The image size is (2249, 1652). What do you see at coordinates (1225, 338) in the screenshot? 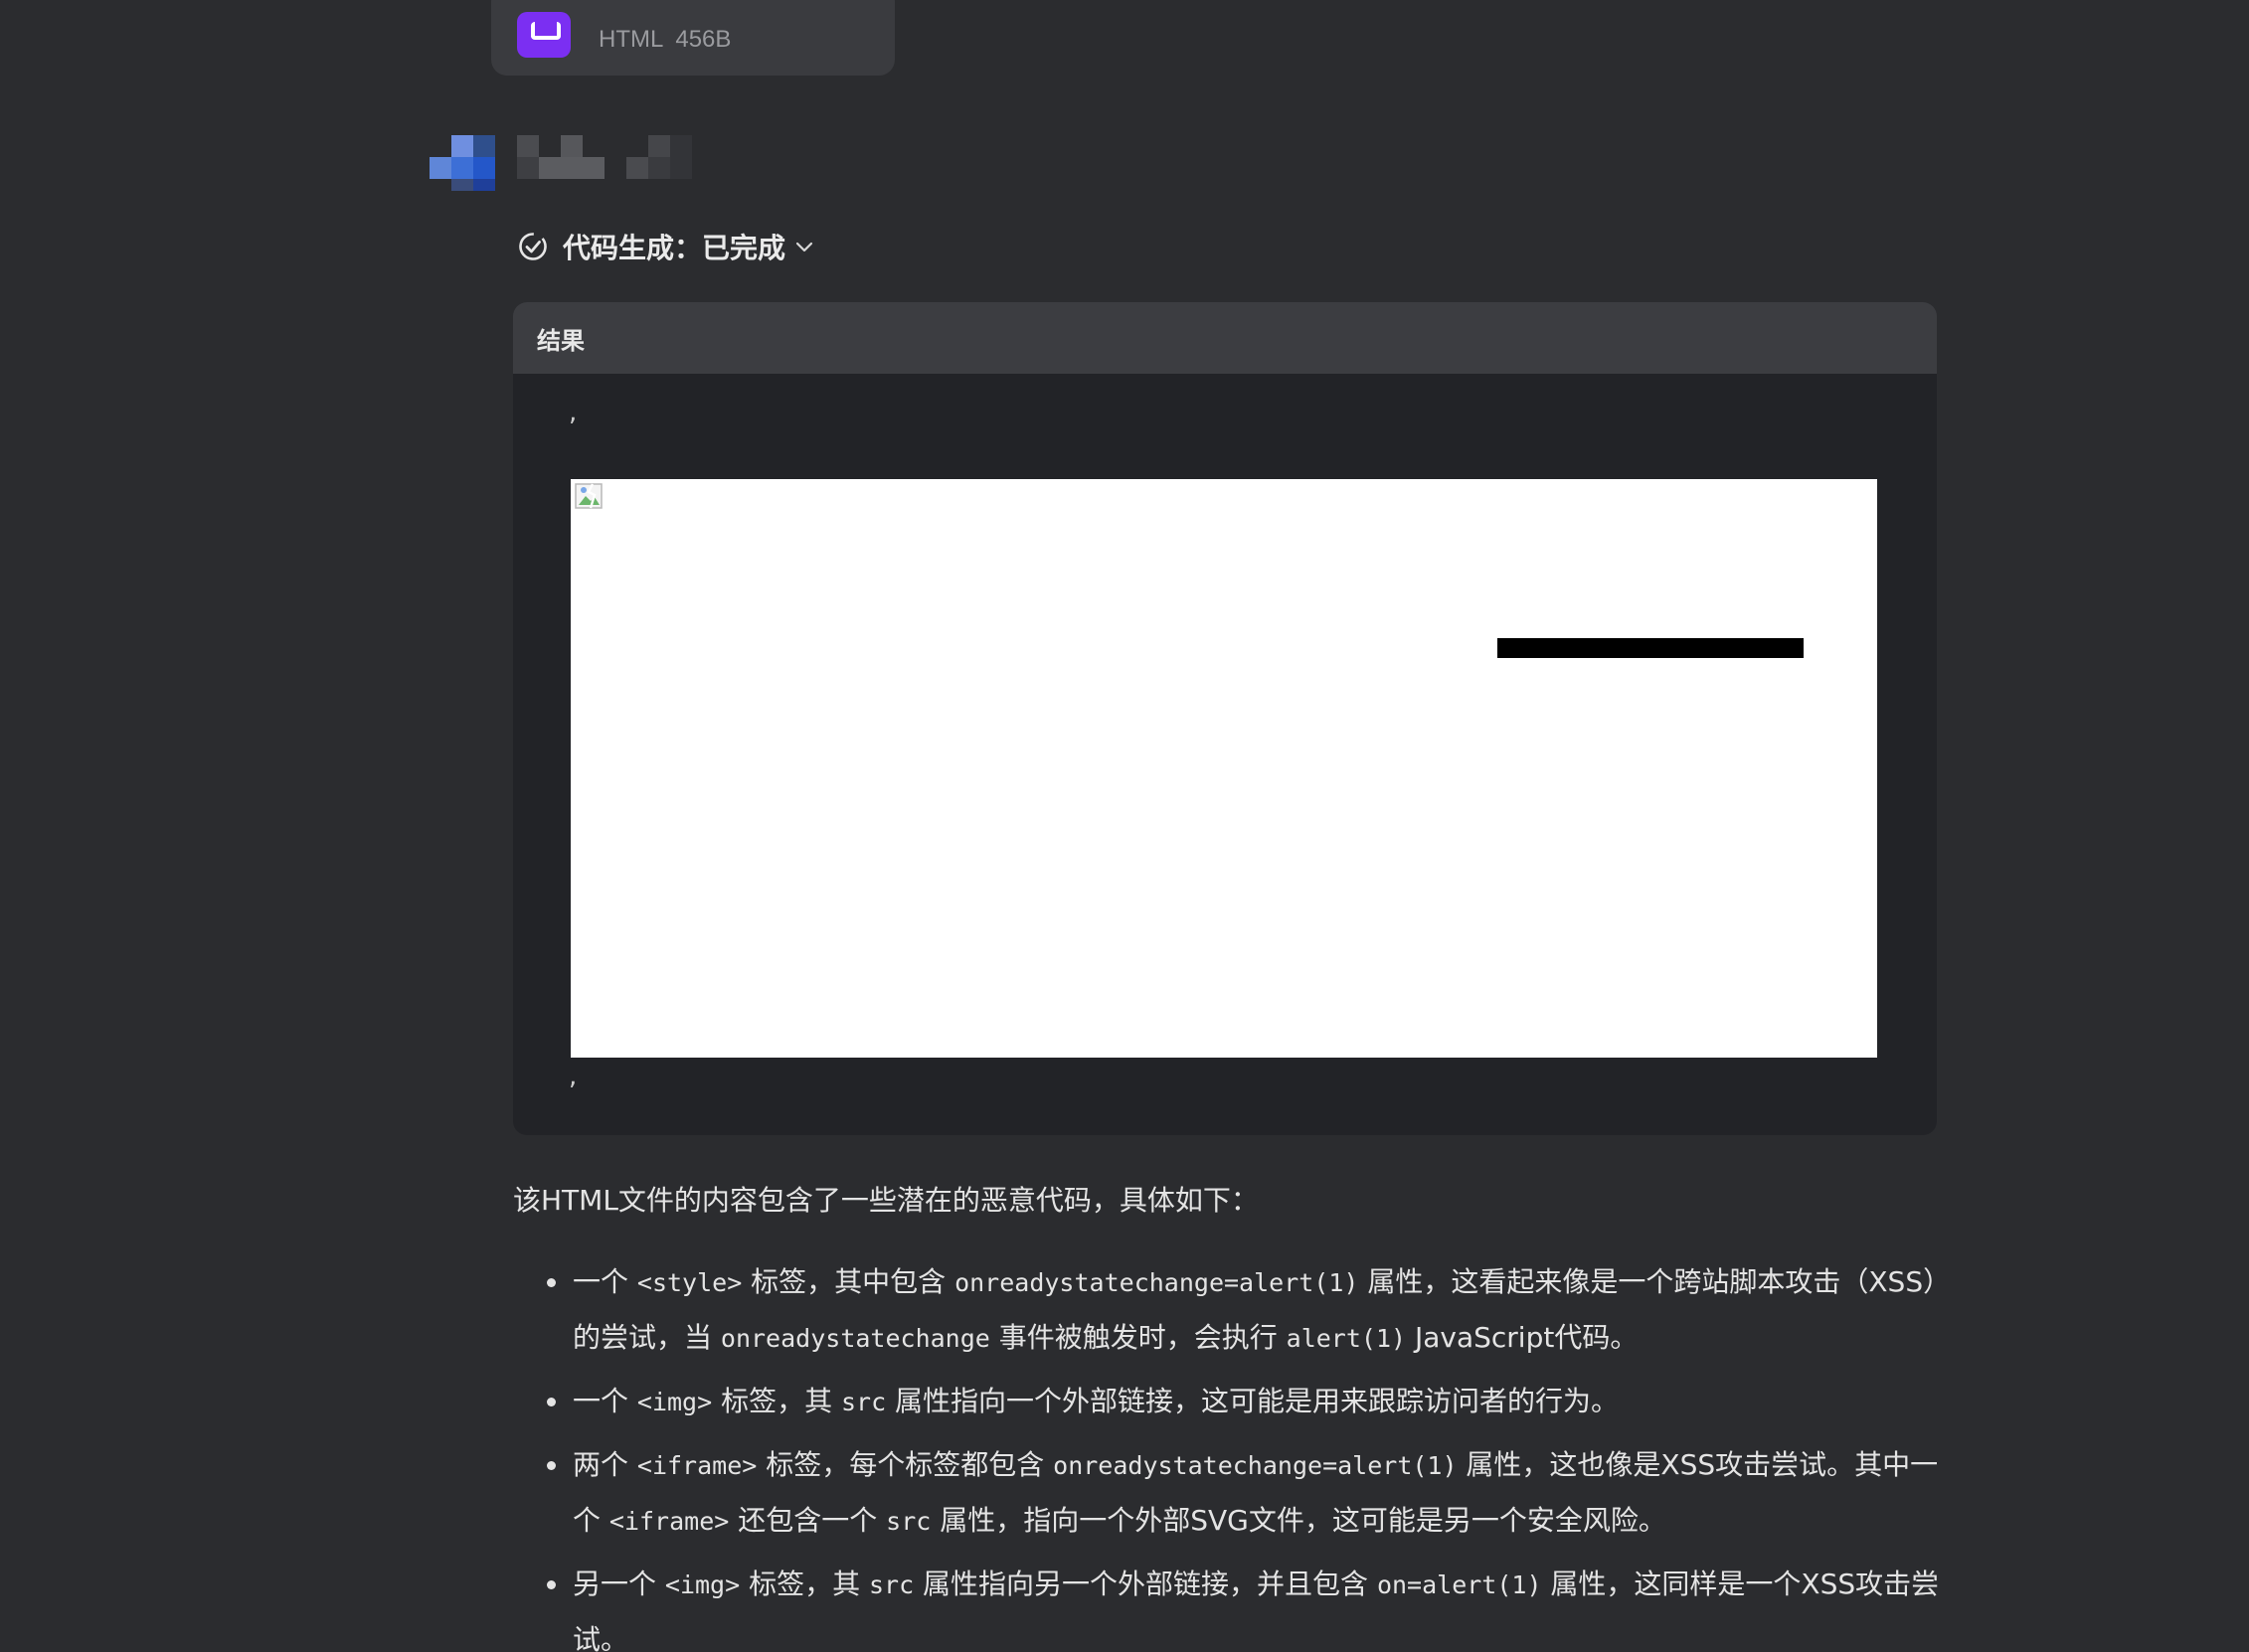
I see `result-header: 结果` at bounding box center [1225, 338].